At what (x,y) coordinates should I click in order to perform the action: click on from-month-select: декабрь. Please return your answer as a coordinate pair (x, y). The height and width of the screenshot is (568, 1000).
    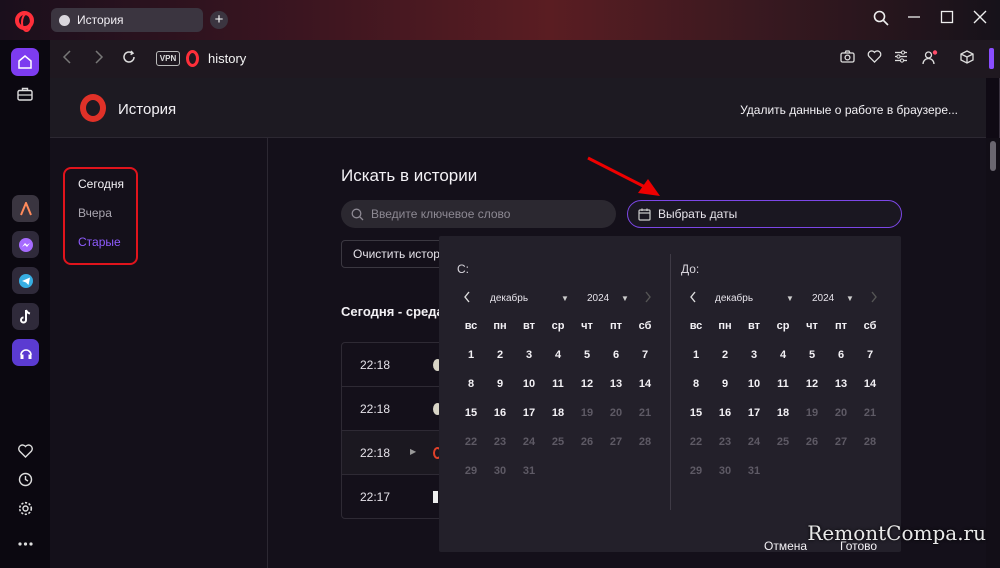
    Looking at the image, I should click on (509, 298).